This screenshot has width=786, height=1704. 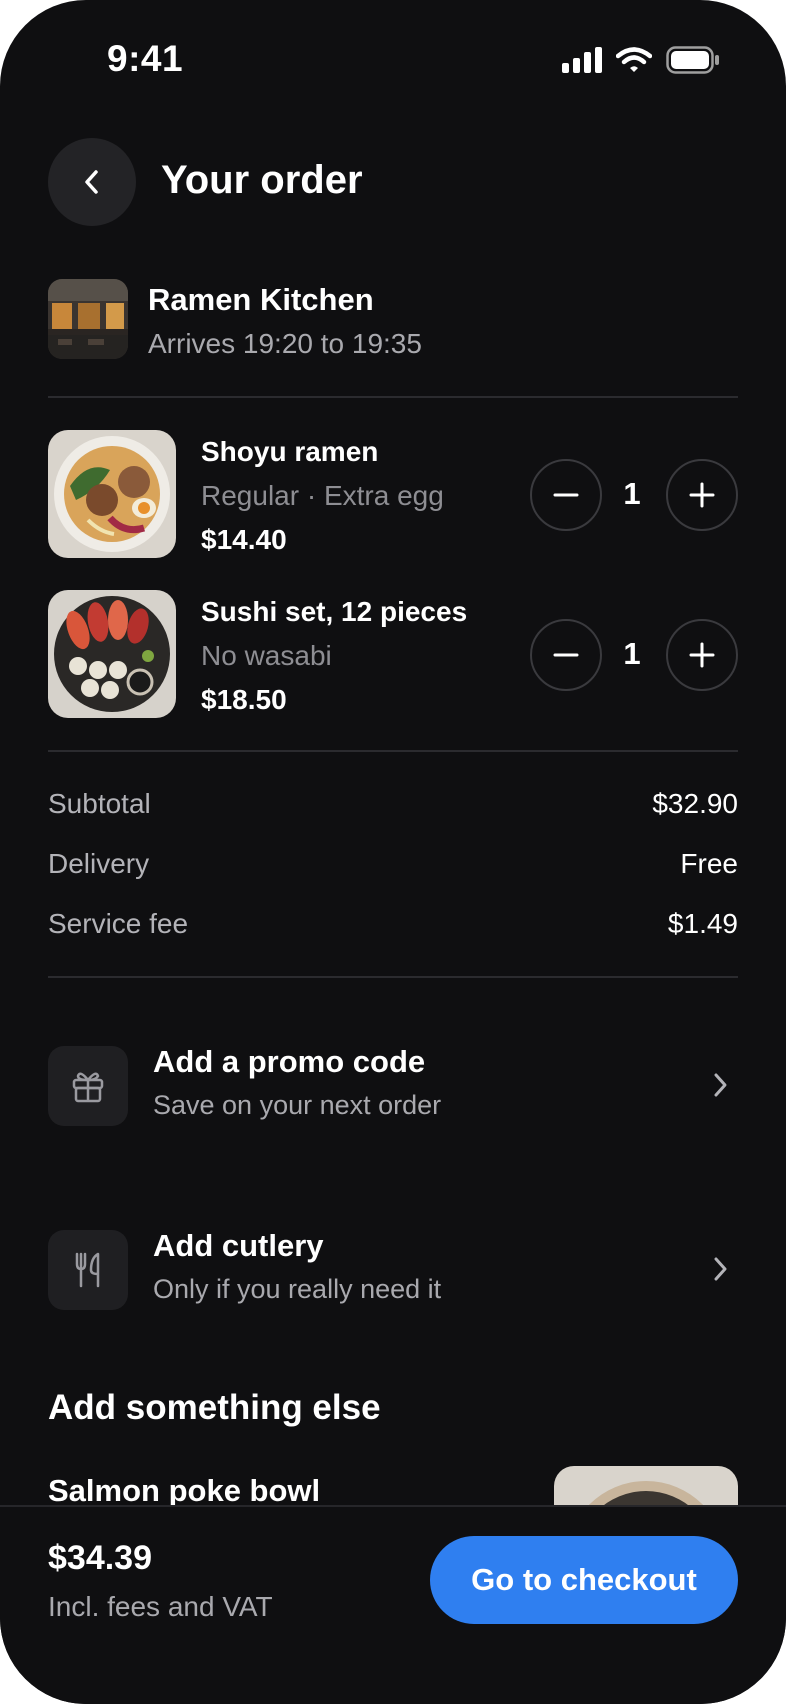 I want to click on subtotal-label: Subtotal, so click(x=99, y=803).